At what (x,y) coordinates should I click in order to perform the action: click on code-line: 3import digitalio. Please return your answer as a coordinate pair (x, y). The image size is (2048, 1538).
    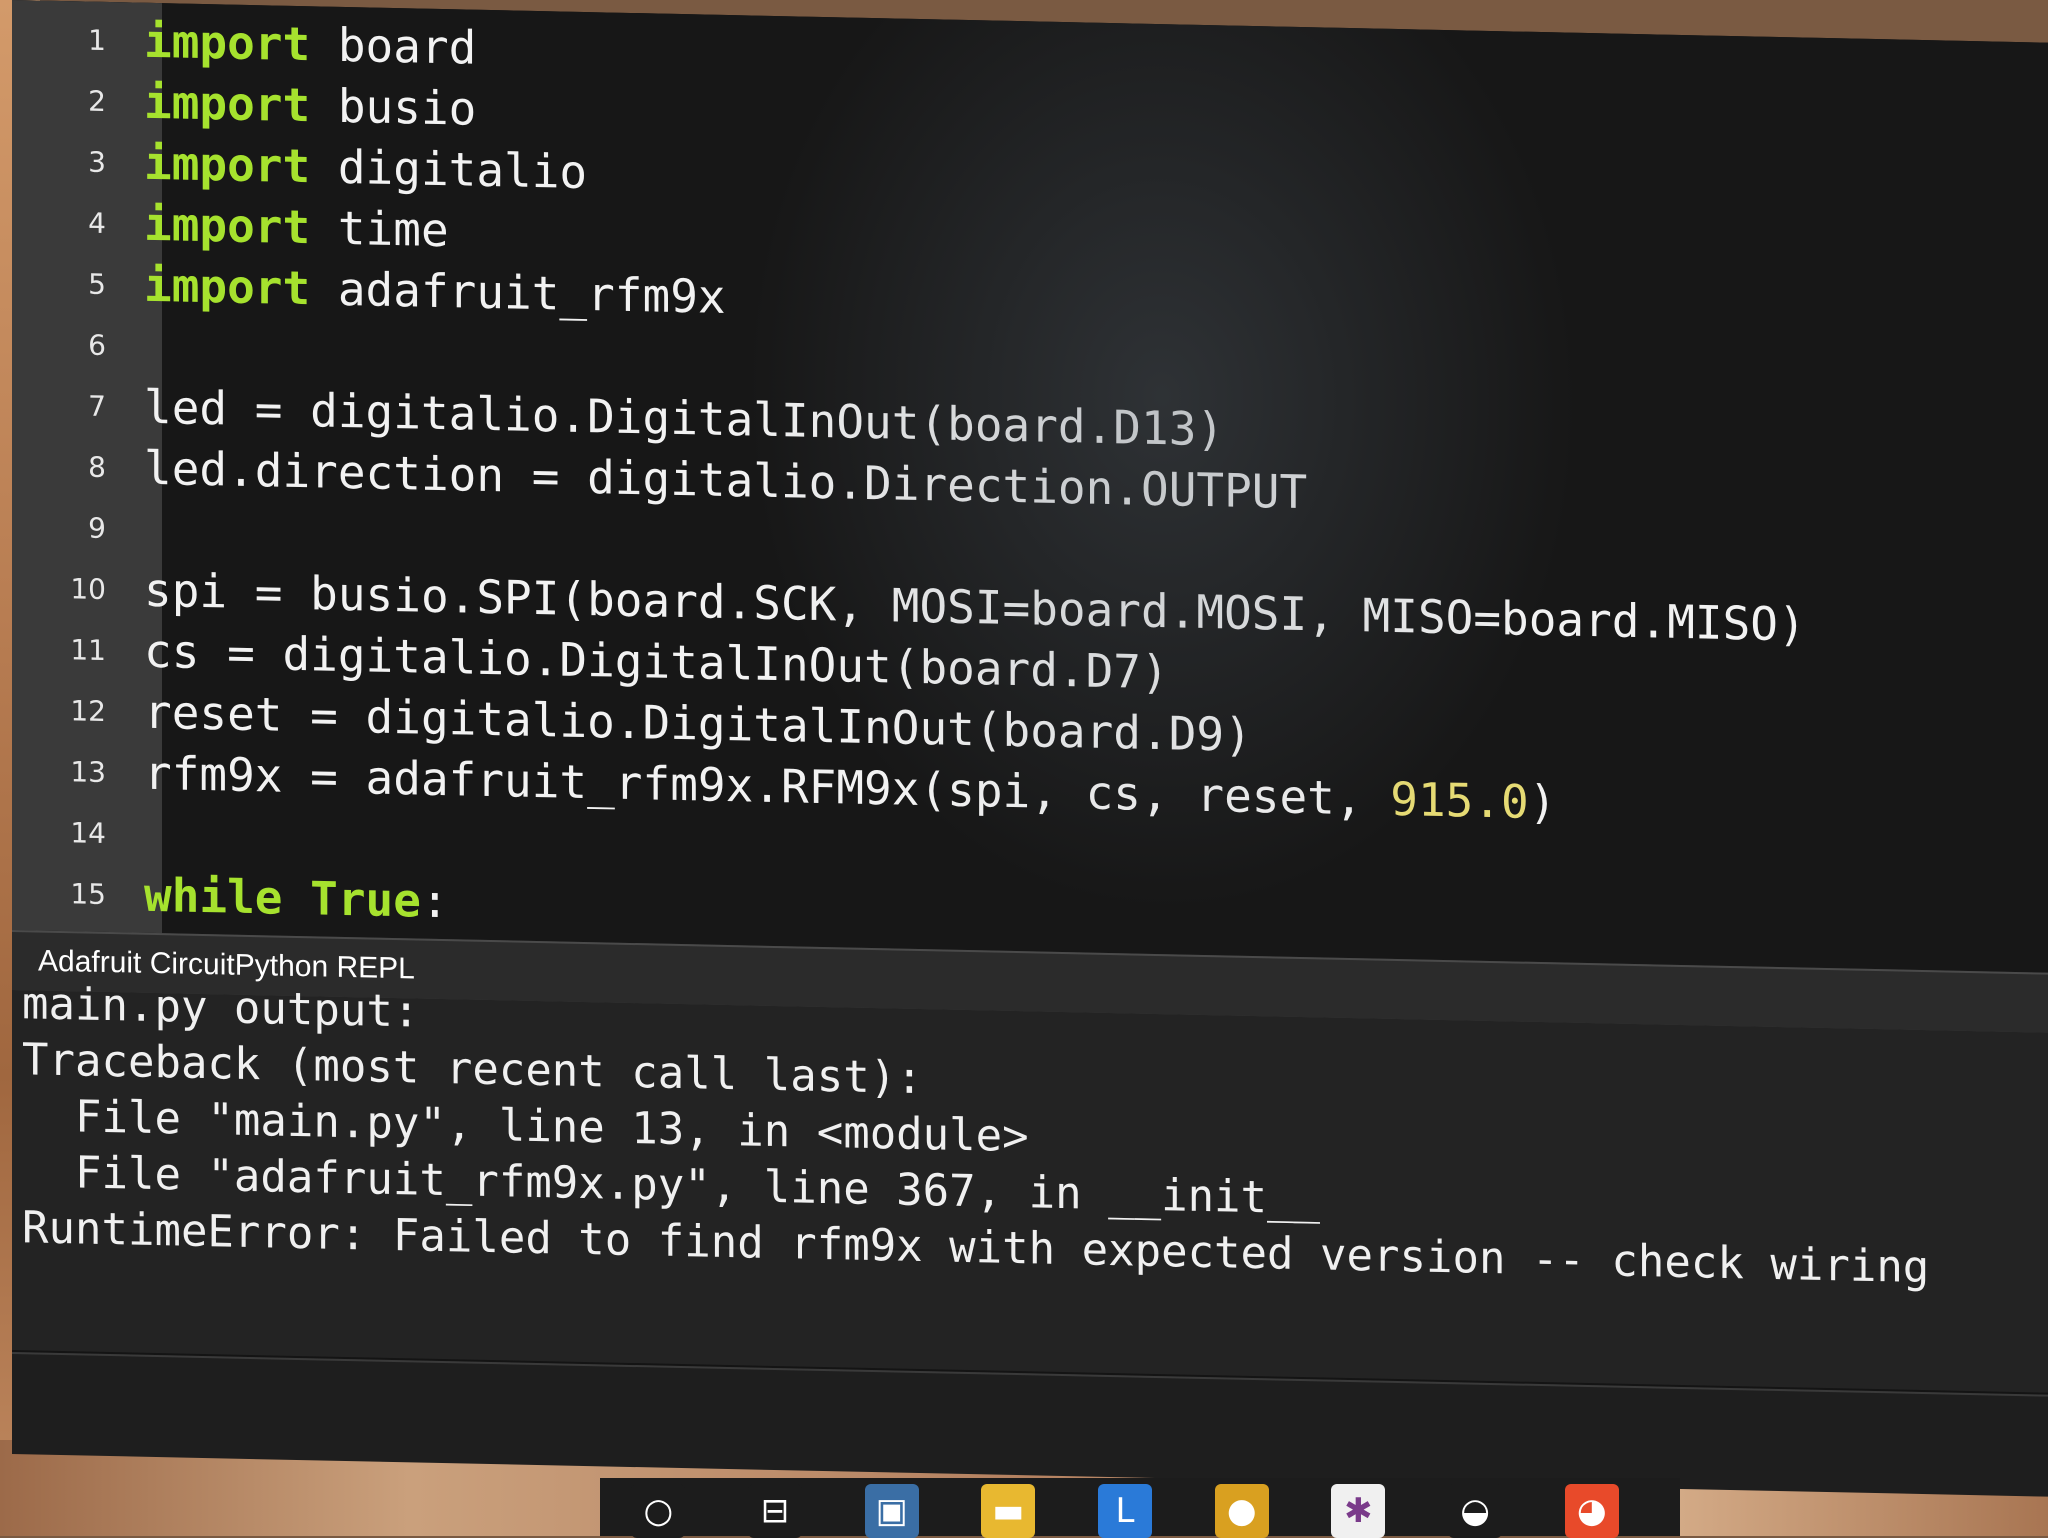
    Looking at the image, I should click on (299, 166).